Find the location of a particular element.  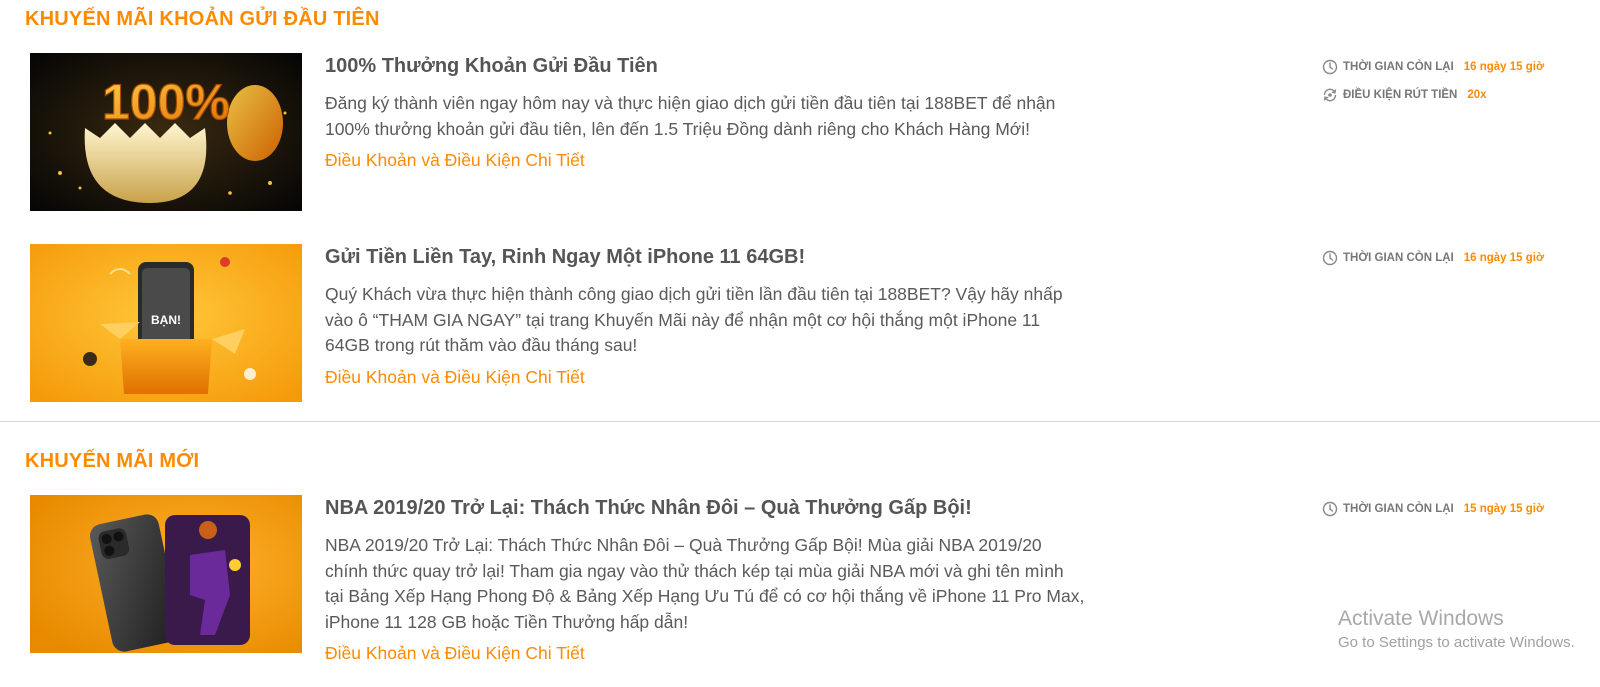

promo-title: 100% Thưởng Khoản Gửi Đầu Tiên is located at coordinates (705, 66).